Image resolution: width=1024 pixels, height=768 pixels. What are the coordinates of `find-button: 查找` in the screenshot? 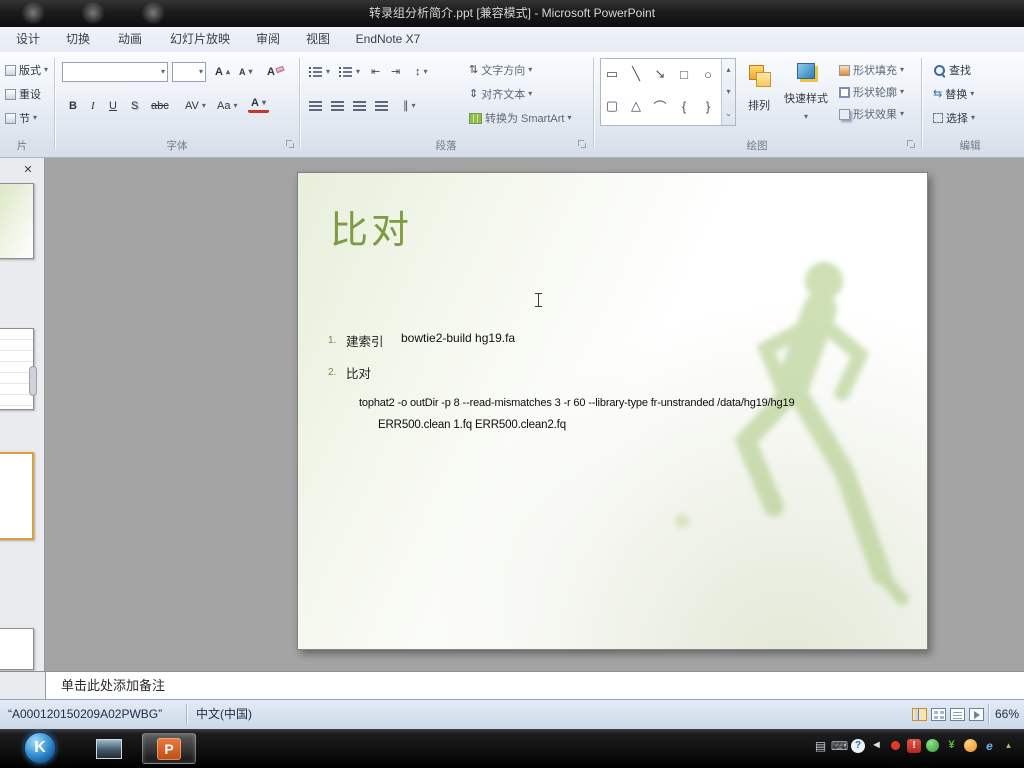 It's located at (952, 70).